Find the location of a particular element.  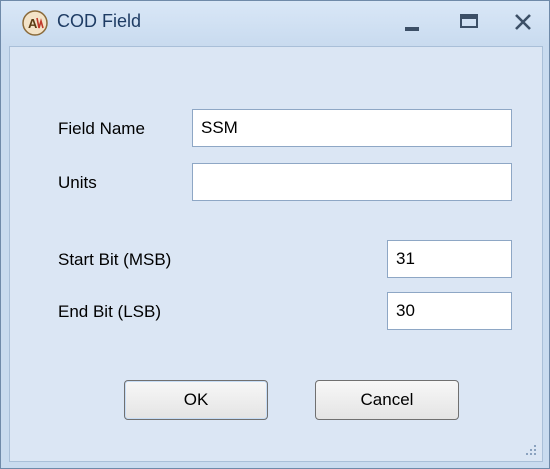

end-bit-label: End Bit (LSB) is located at coordinates (109, 311).